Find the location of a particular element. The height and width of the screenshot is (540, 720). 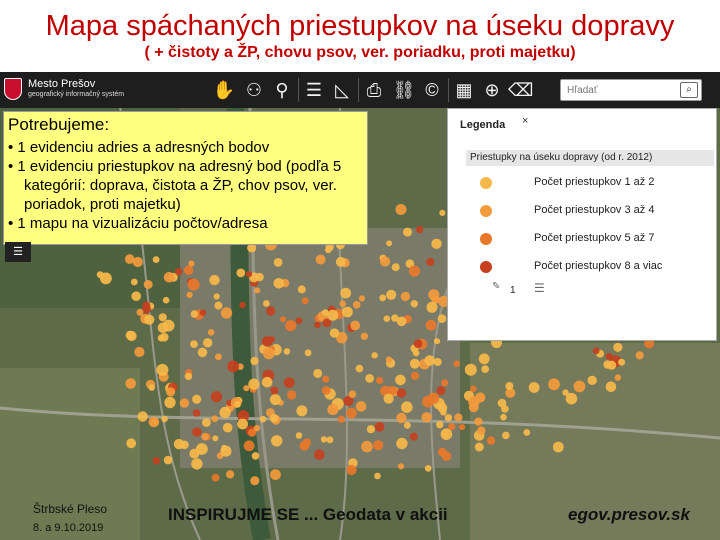

document-icon: ☰ is located at coordinates (539, 288).